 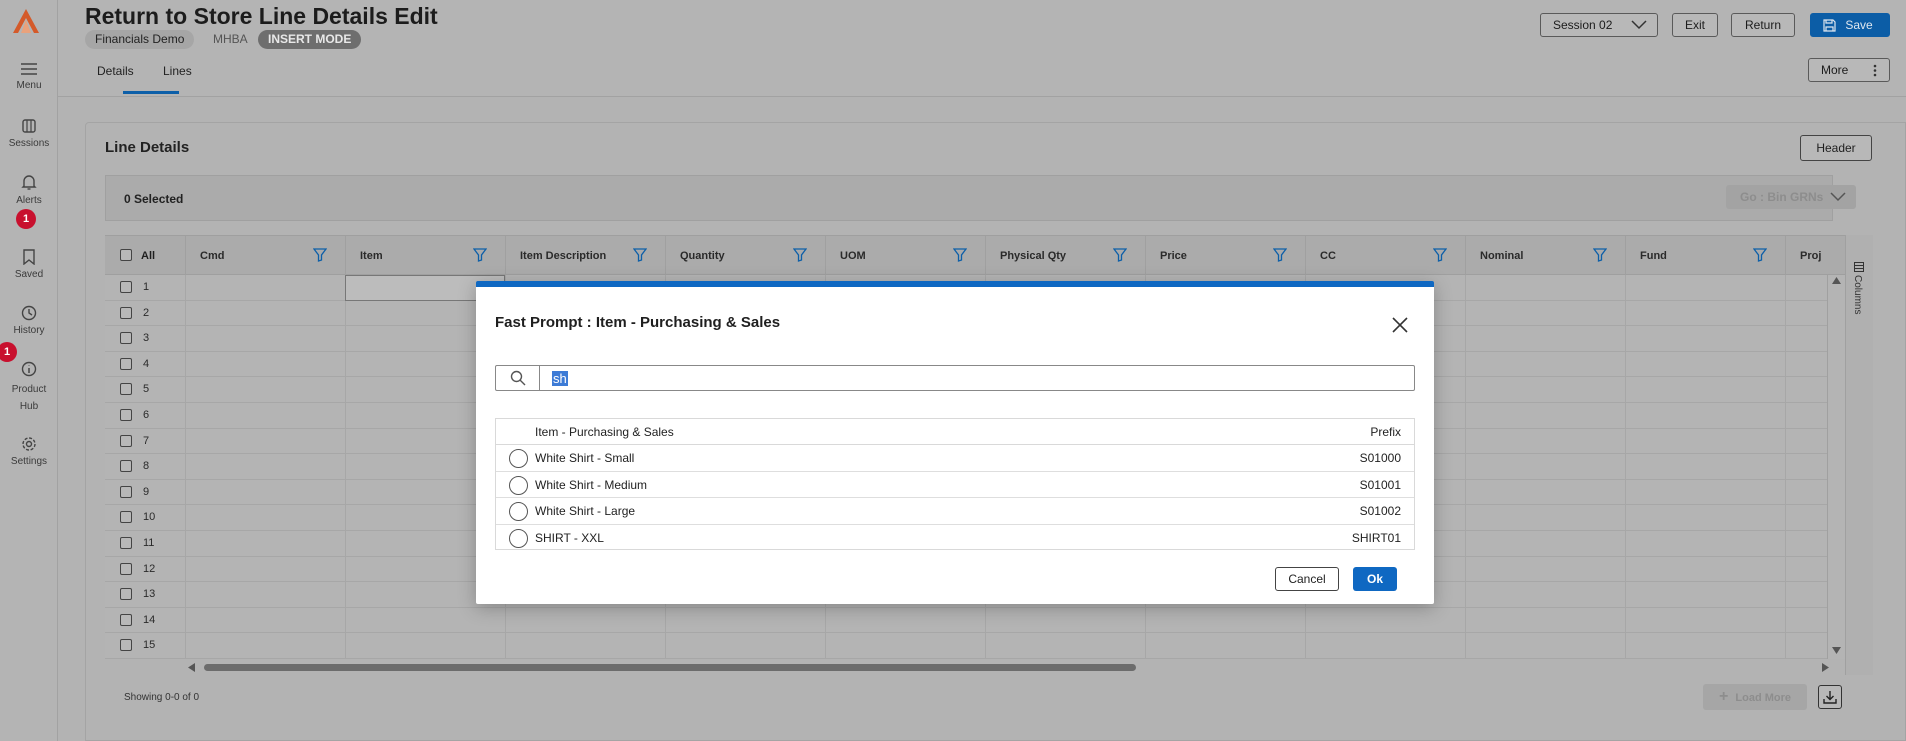 What do you see at coordinates (1755, 697) in the screenshot?
I see `load-more-button: + Load More` at bounding box center [1755, 697].